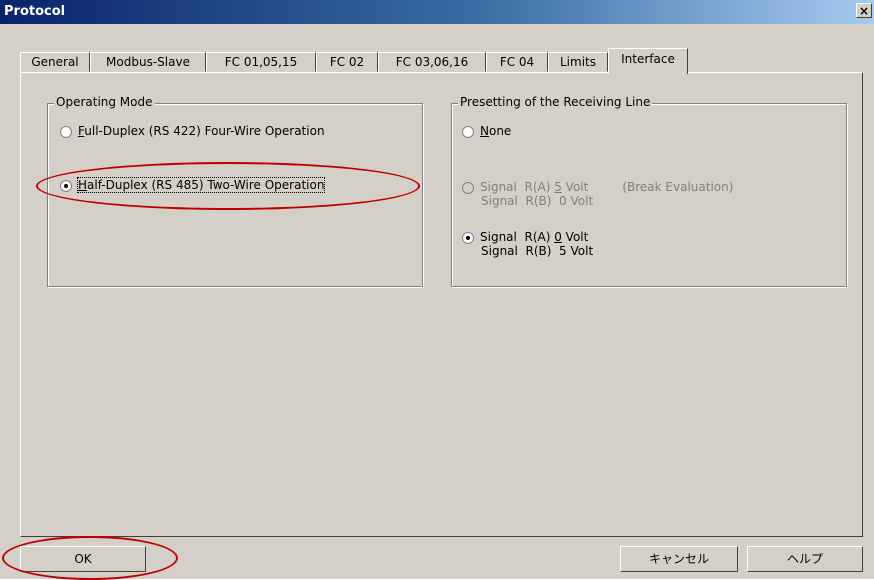 This screenshot has width=874, height=580. I want to click on tab-modbus-slave: Modbus-Slave, so click(148, 62).